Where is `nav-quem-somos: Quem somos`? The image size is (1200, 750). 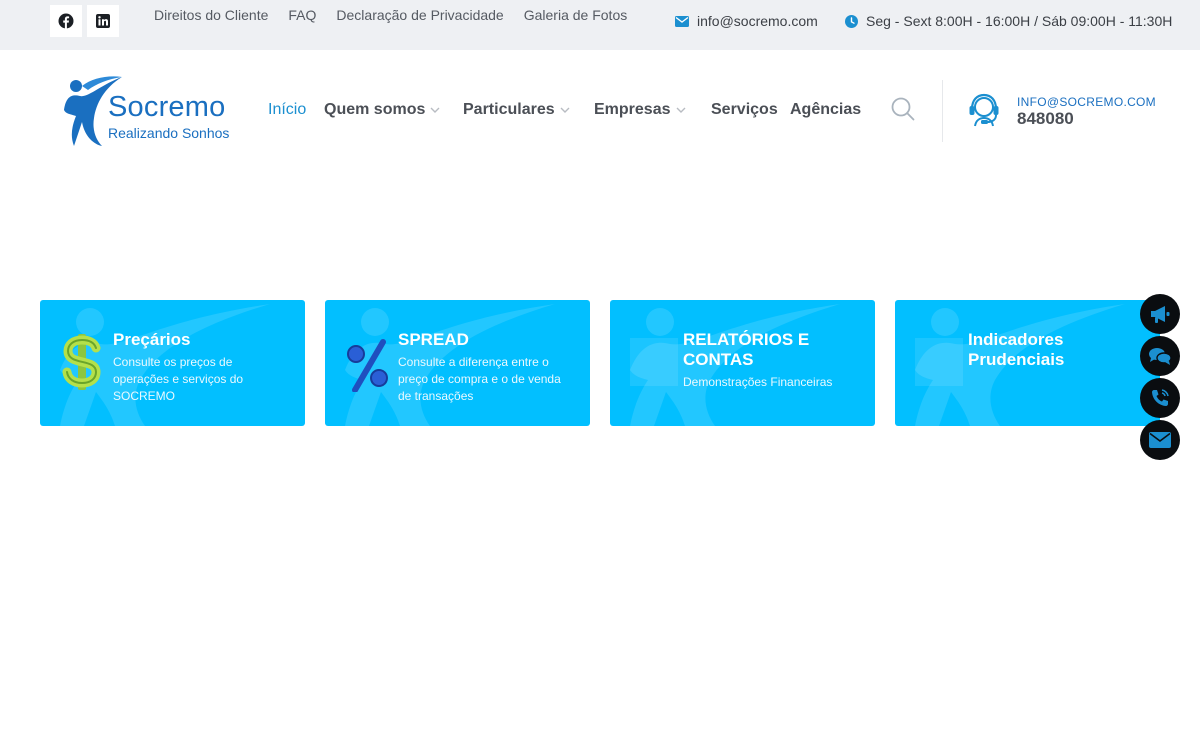
nav-quem-somos: Quem somos is located at coordinates (382, 110).